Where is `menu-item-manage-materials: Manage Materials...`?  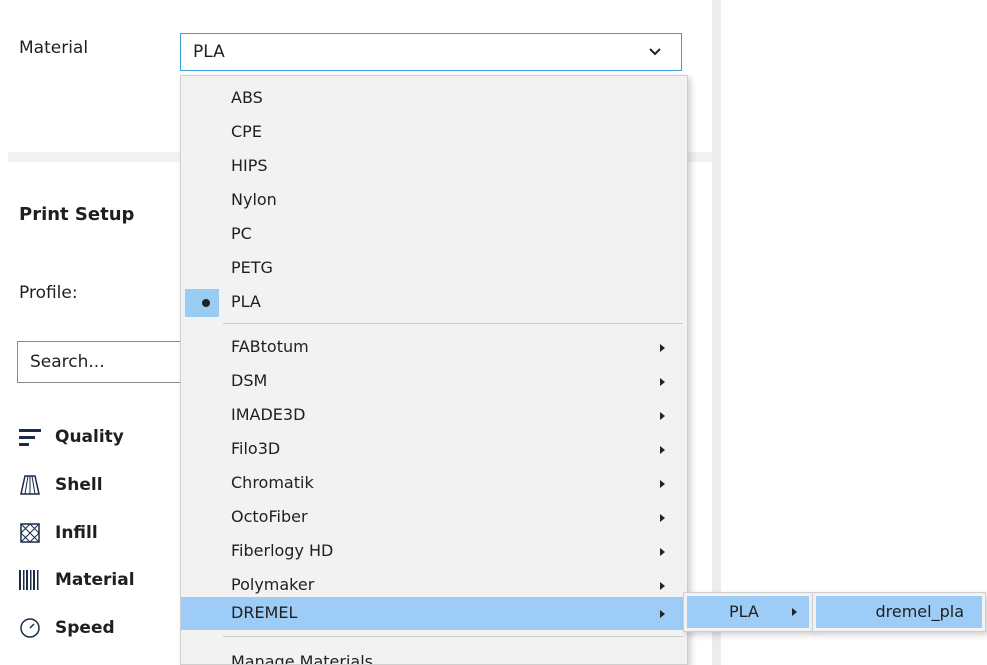
menu-item-manage-materials: Manage Materials... is located at coordinates (434, 655).